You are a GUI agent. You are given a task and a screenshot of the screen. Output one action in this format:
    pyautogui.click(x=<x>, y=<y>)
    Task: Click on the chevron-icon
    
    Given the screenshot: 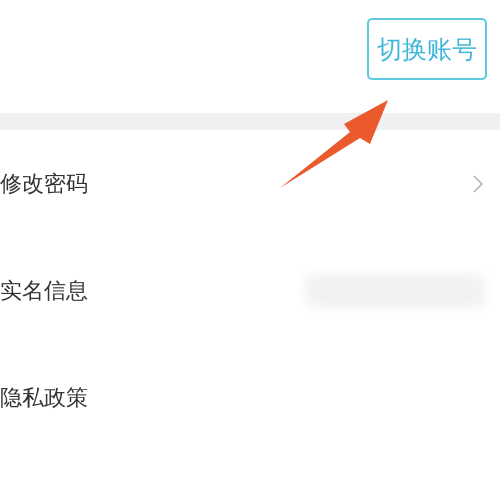 What is the action you would take?
    pyautogui.click(x=478, y=183)
    